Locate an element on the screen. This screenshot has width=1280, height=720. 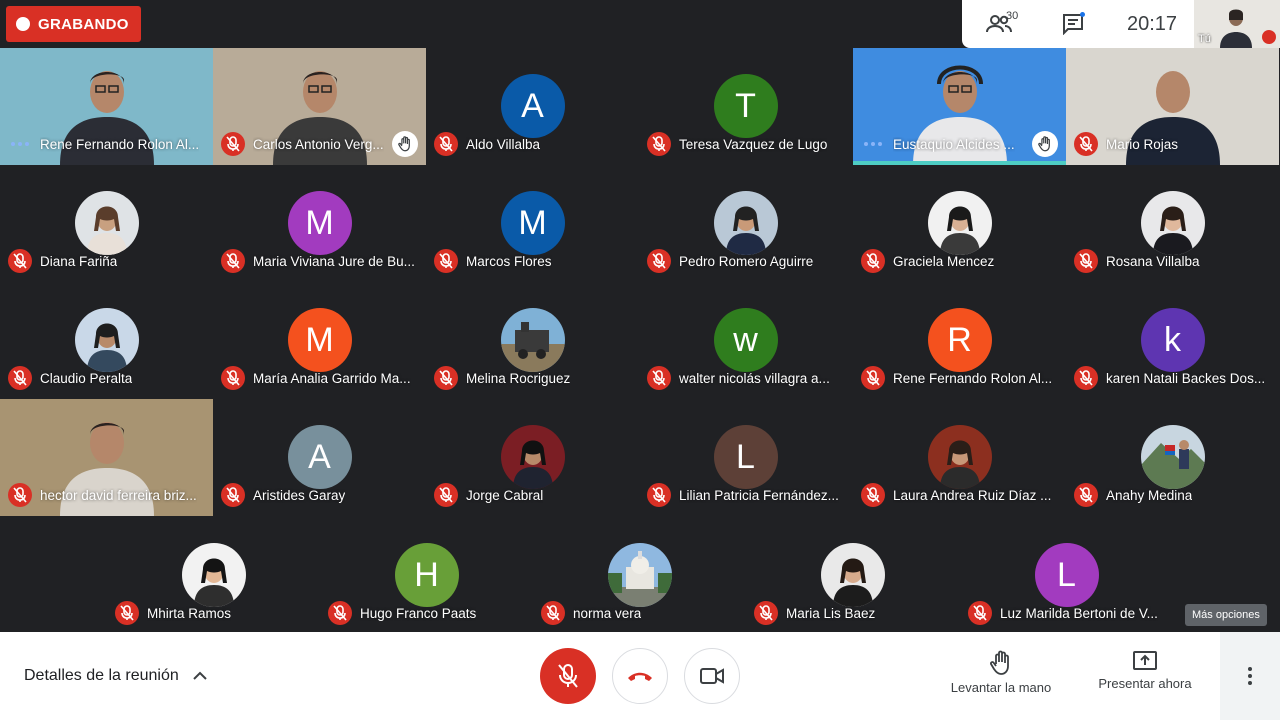
participant-tile: H Hugo Franco Paats is located at coordinates (426, 575).